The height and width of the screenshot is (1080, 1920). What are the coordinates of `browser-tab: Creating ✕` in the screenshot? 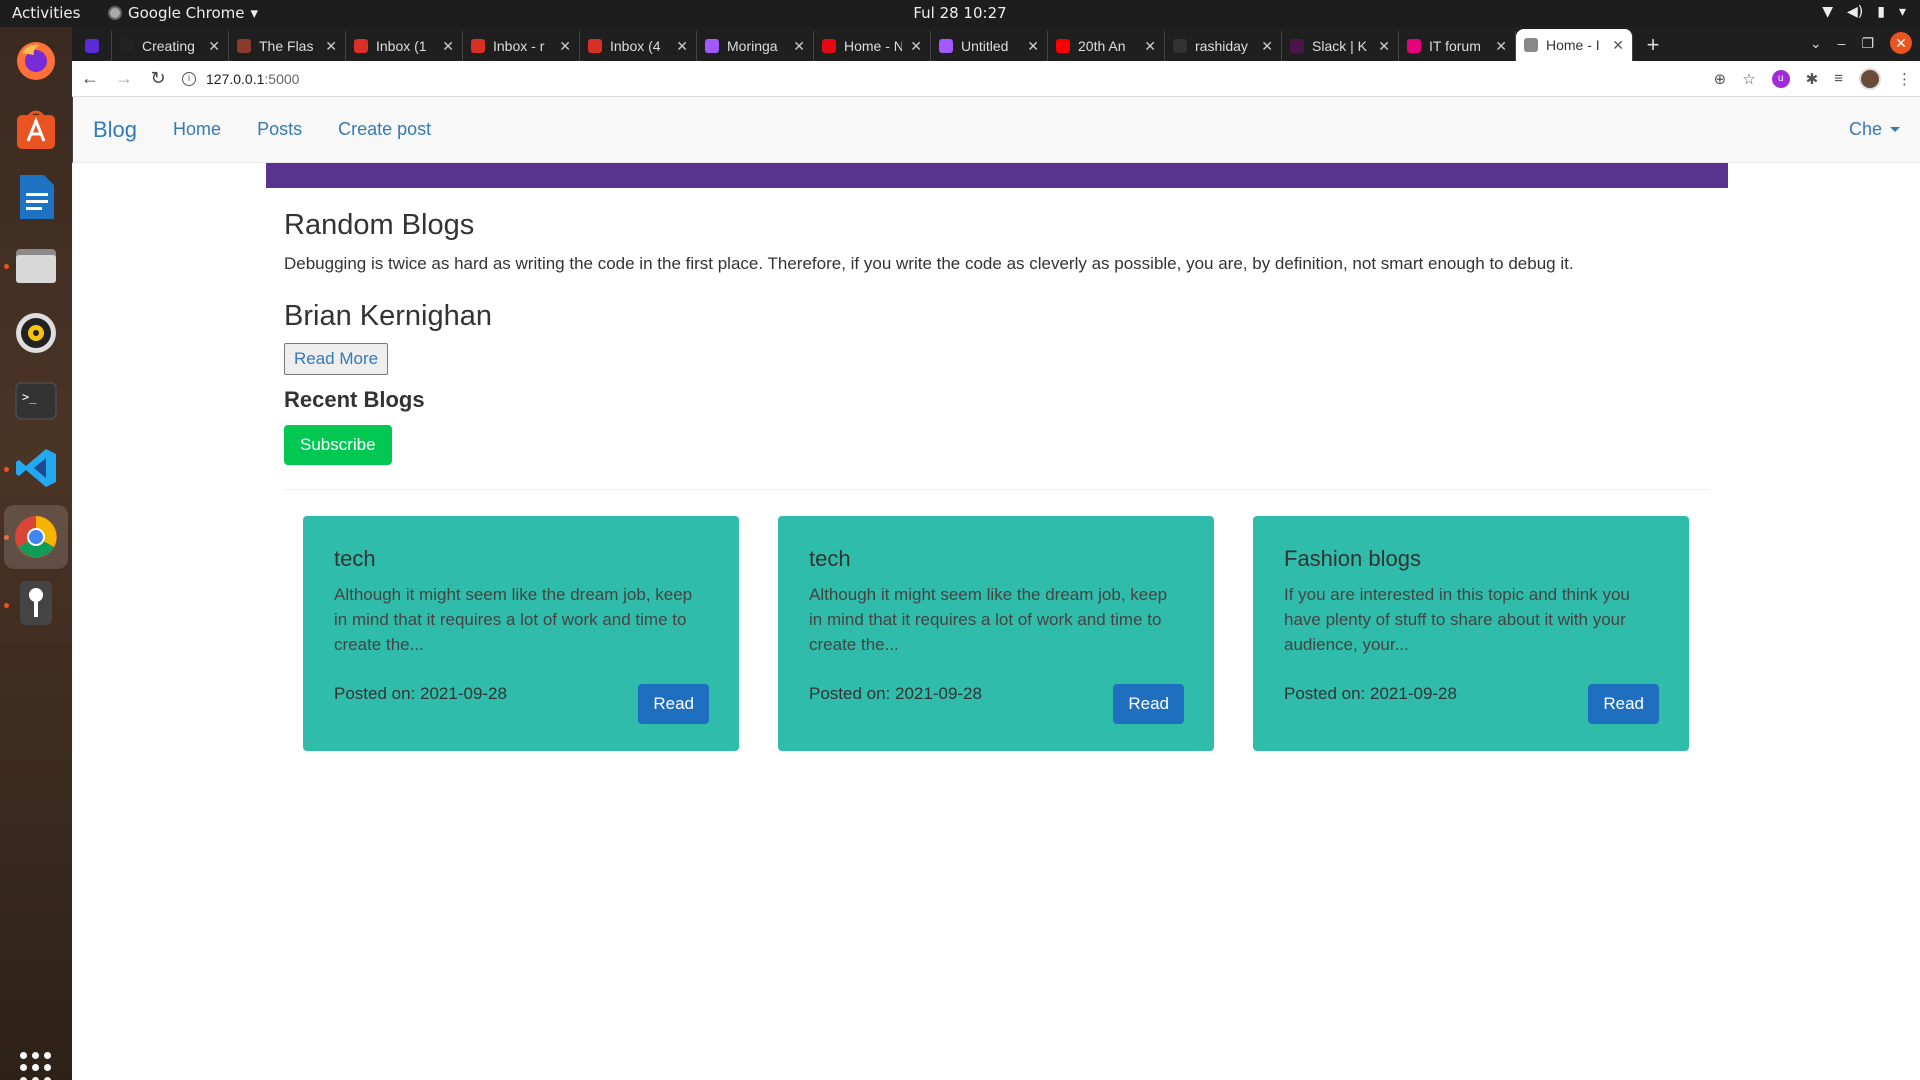 It's located at (170, 46).